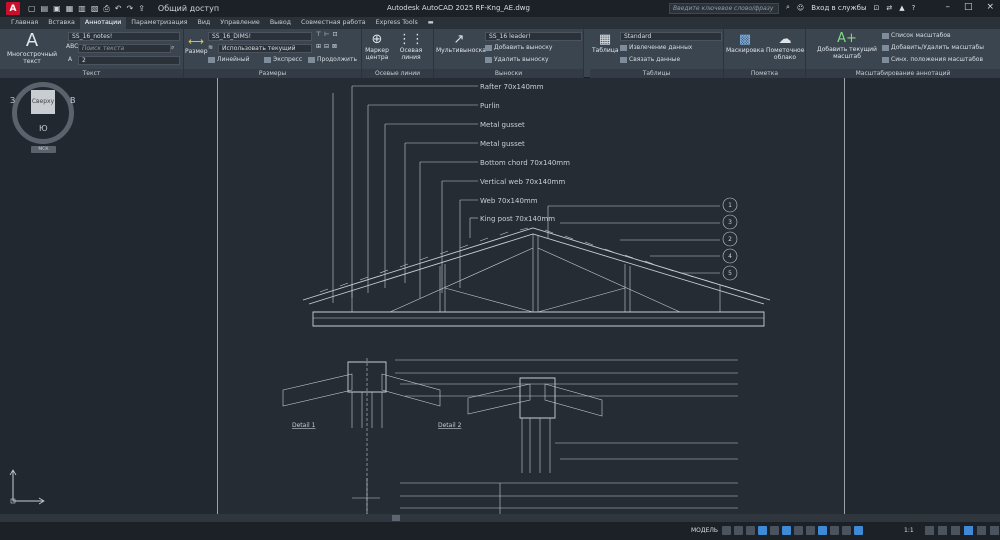 The width and height of the screenshot is (1000, 540). I want to click on add-current-scale-button: A+ Добавить текущий масштаб, so click(847, 45).